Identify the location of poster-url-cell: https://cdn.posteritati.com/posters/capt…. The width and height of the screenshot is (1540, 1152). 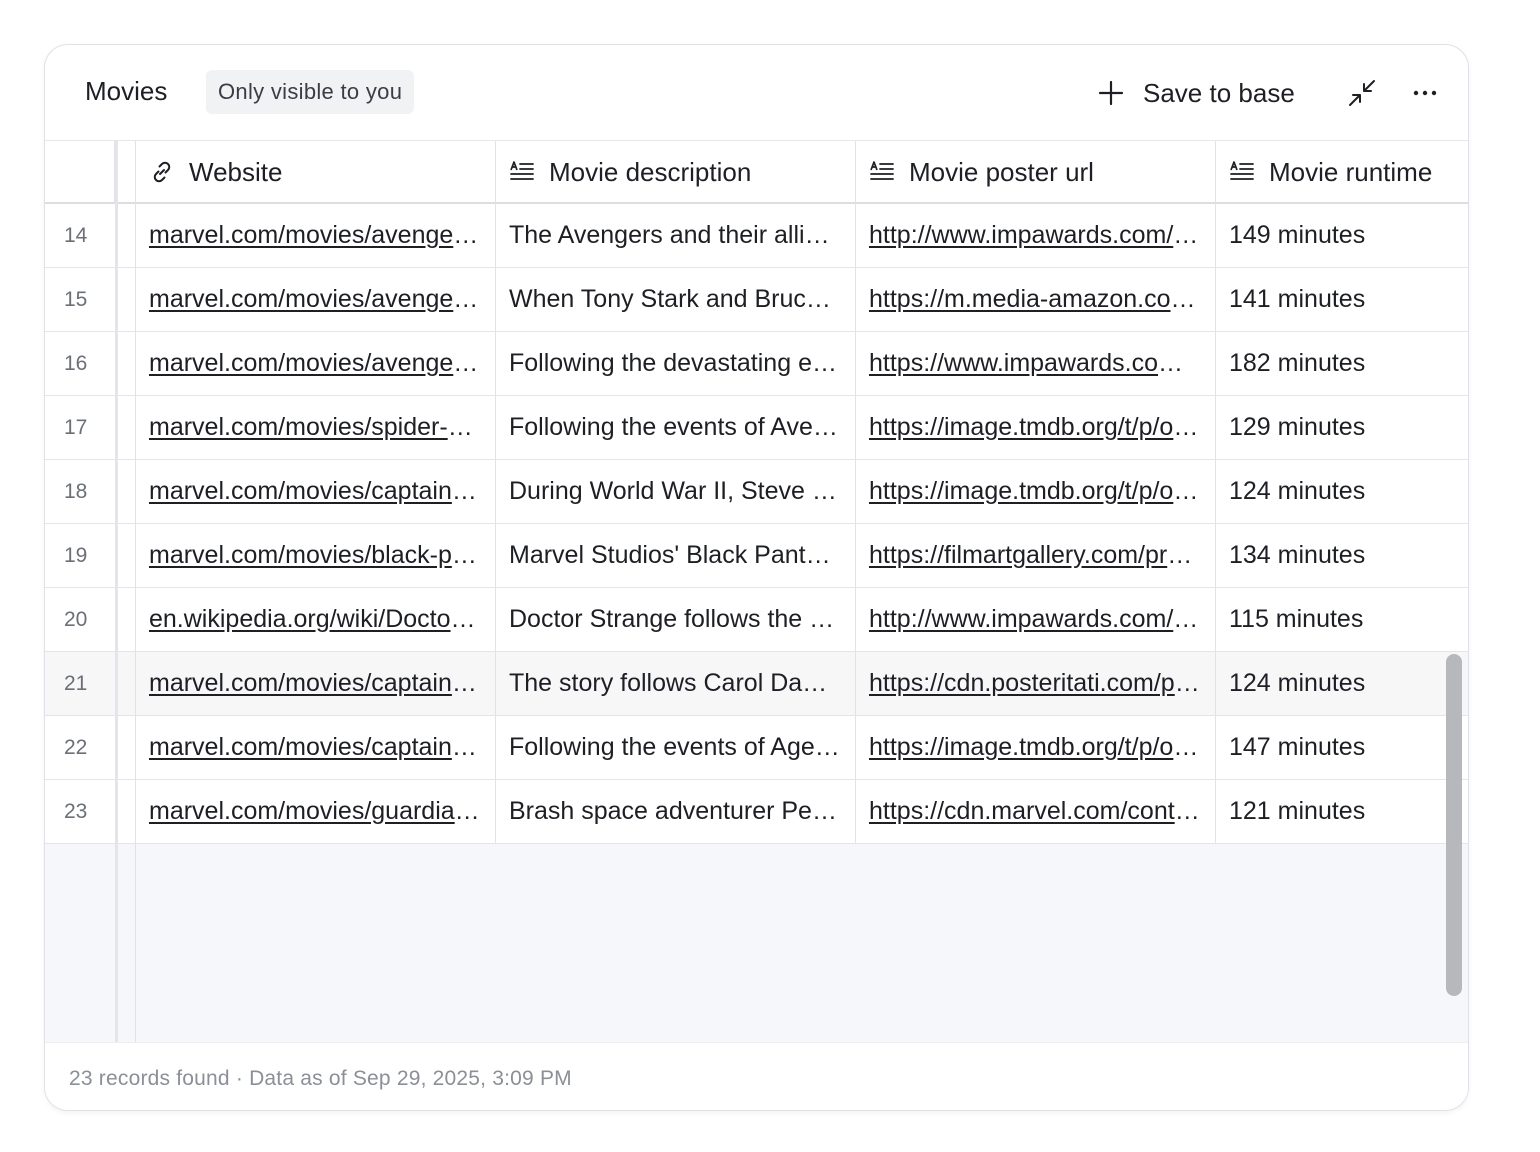
(1036, 683).